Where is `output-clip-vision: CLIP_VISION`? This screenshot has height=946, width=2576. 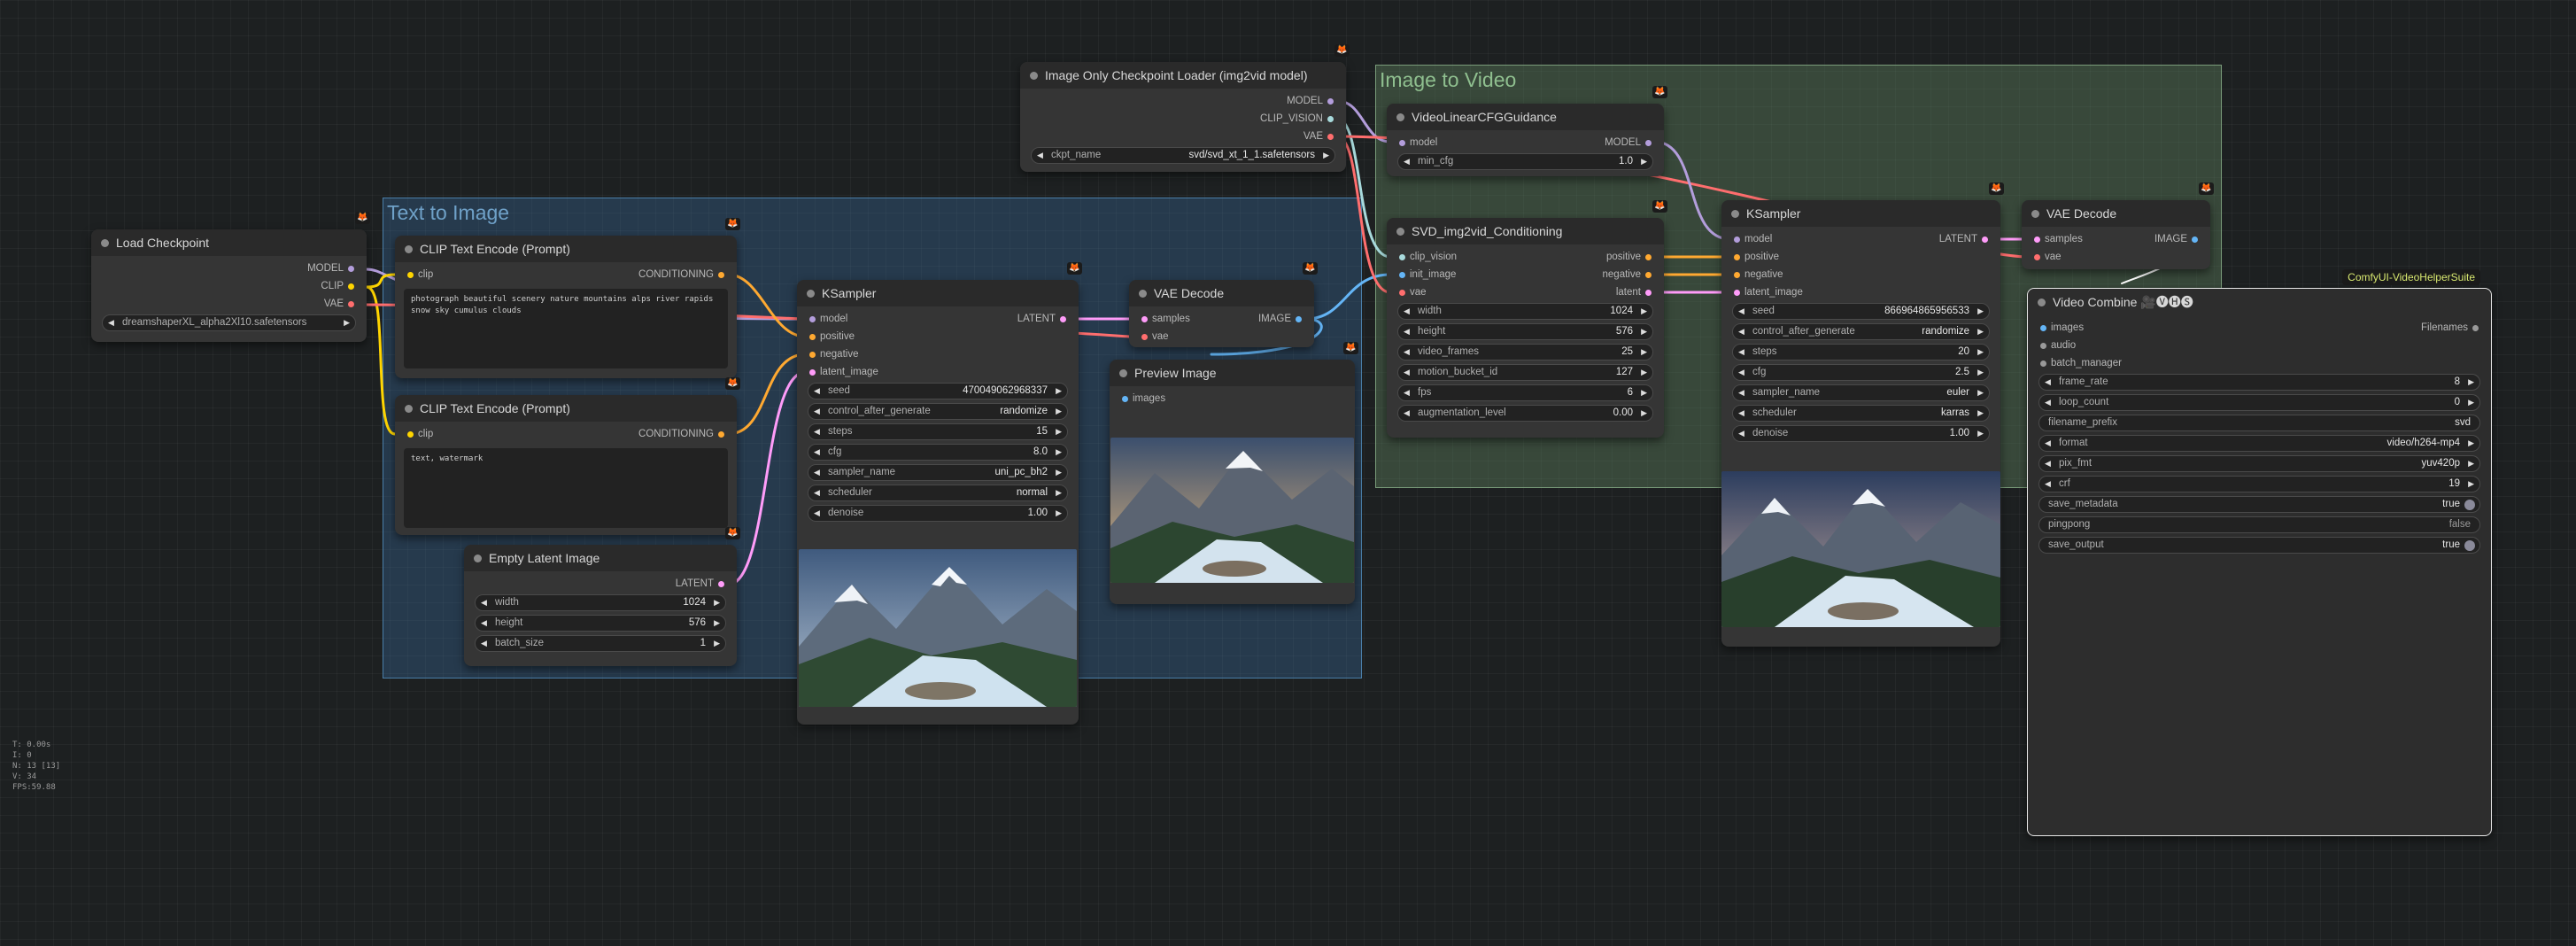 output-clip-vision: CLIP_VISION is located at coordinates (1297, 119).